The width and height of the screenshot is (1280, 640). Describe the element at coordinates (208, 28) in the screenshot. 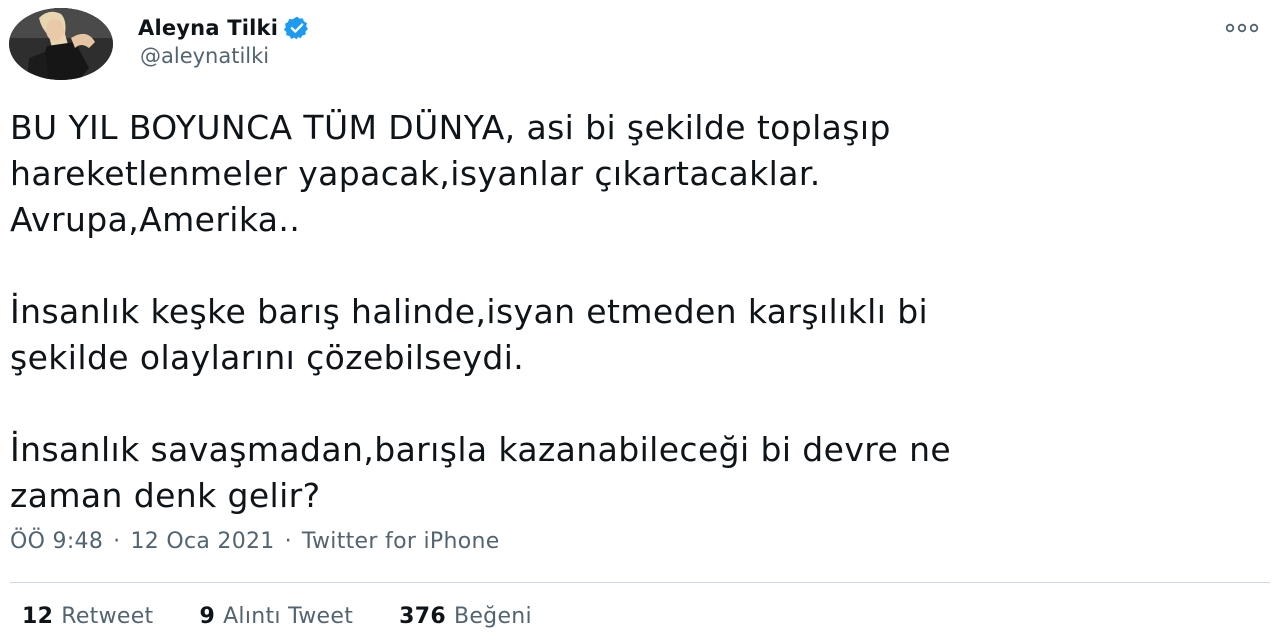

I see `display-name: Aleyna Tilki` at that location.